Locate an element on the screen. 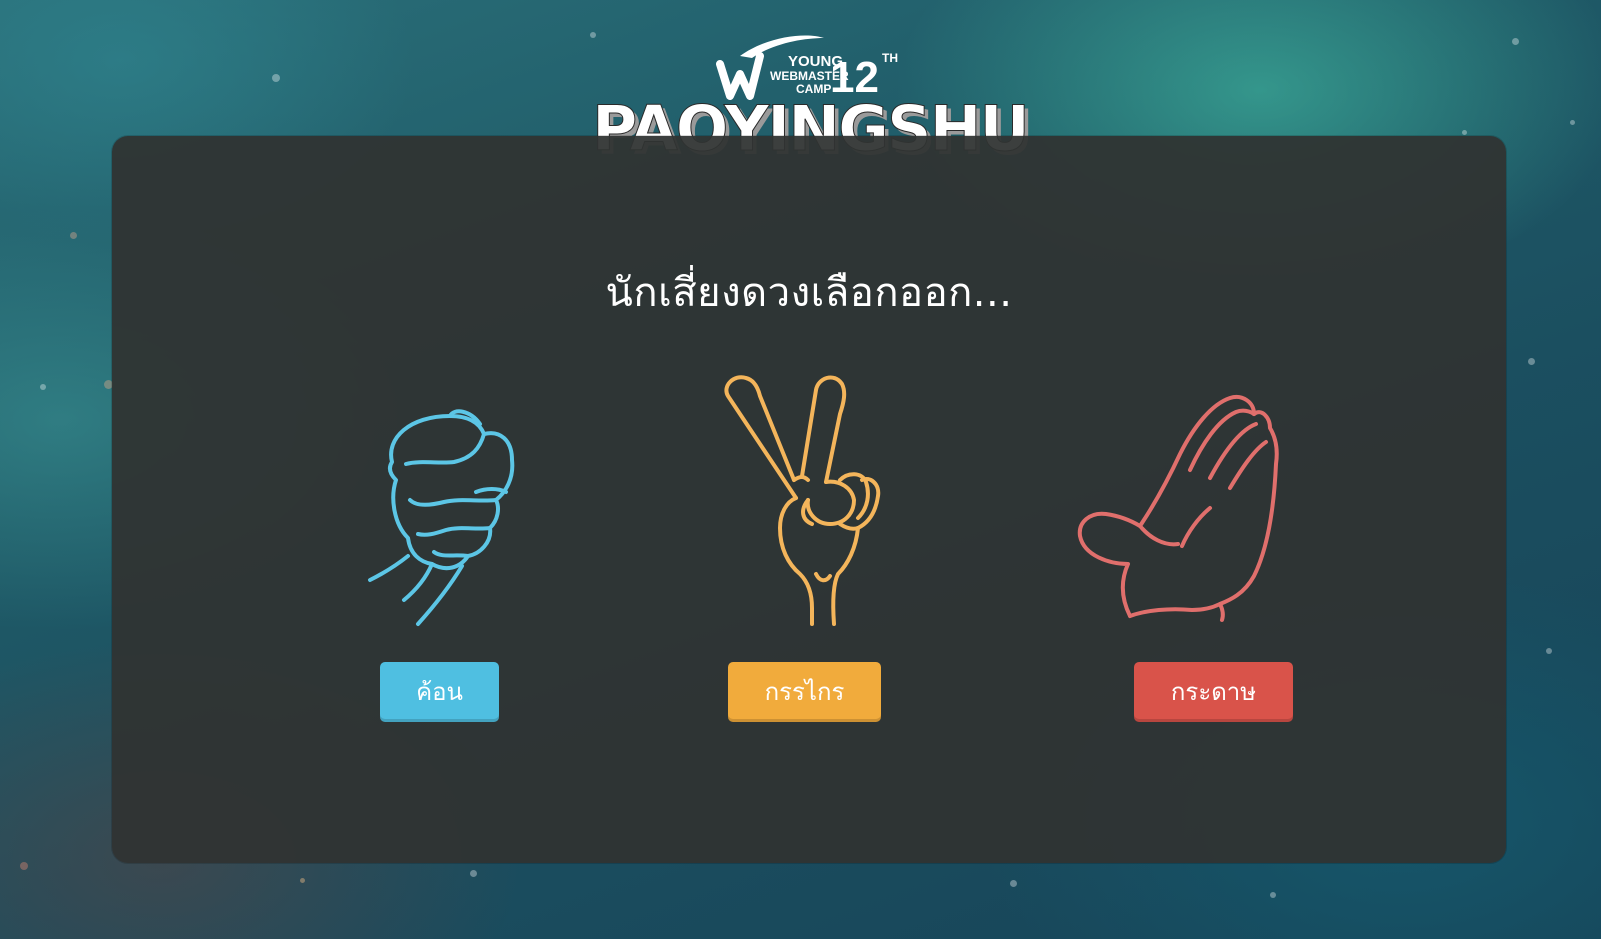 The image size is (1601, 939). rock-button: ค้อน is located at coordinates (439, 692).